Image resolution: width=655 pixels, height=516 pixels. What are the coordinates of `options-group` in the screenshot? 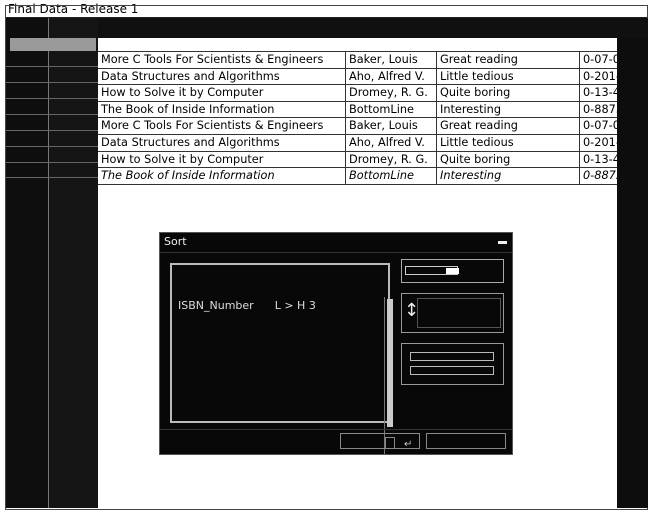 It's located at (452, 364).